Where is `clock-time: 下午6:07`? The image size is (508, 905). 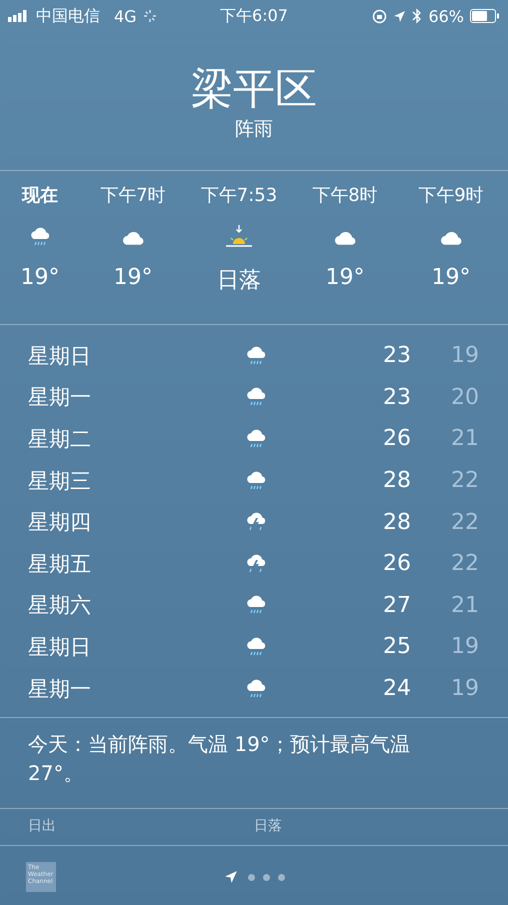 clock-time: 下午6:07 is located at coordinates (254, 16).